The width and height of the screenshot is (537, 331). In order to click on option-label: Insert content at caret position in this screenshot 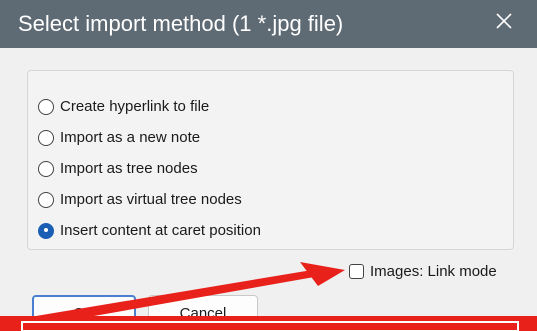, I will do `click(160, 230)`.